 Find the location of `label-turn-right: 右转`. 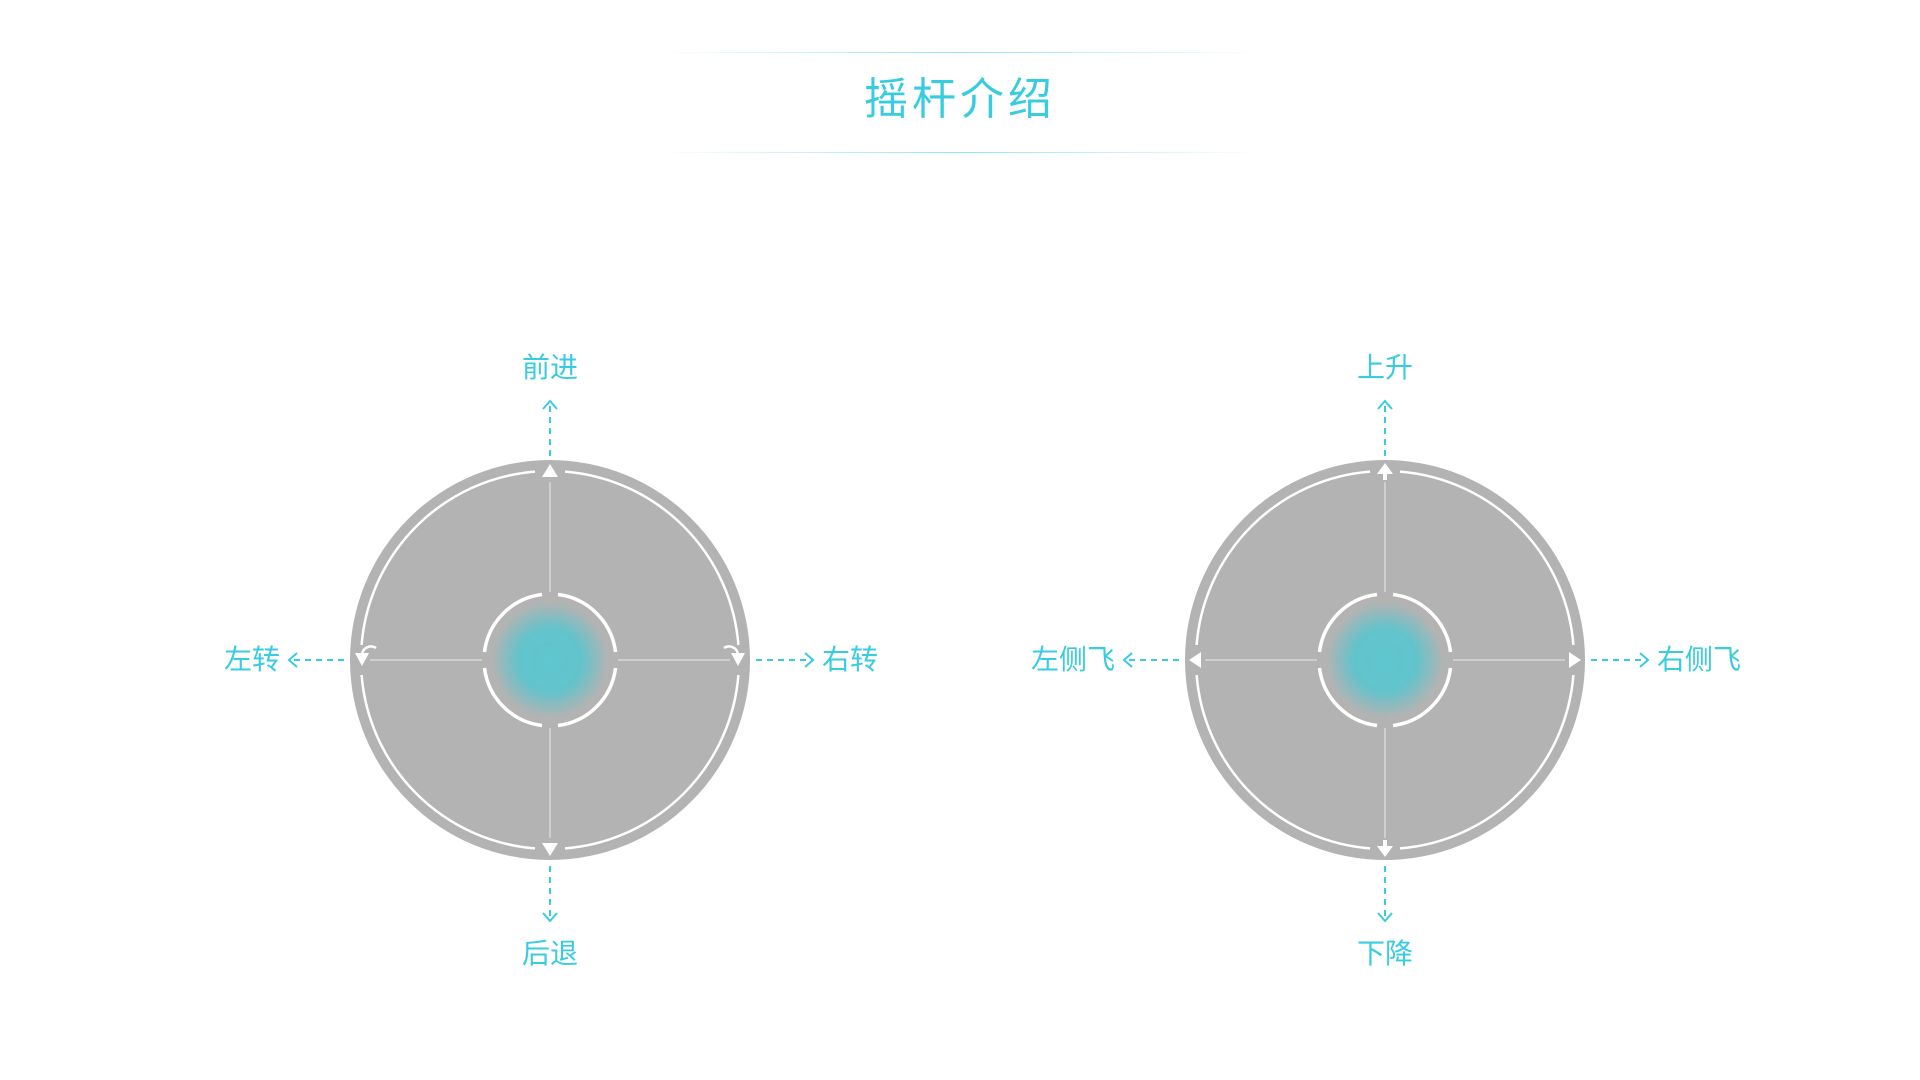

label-turn-right: 右转 is located at coordinates (850, 659).